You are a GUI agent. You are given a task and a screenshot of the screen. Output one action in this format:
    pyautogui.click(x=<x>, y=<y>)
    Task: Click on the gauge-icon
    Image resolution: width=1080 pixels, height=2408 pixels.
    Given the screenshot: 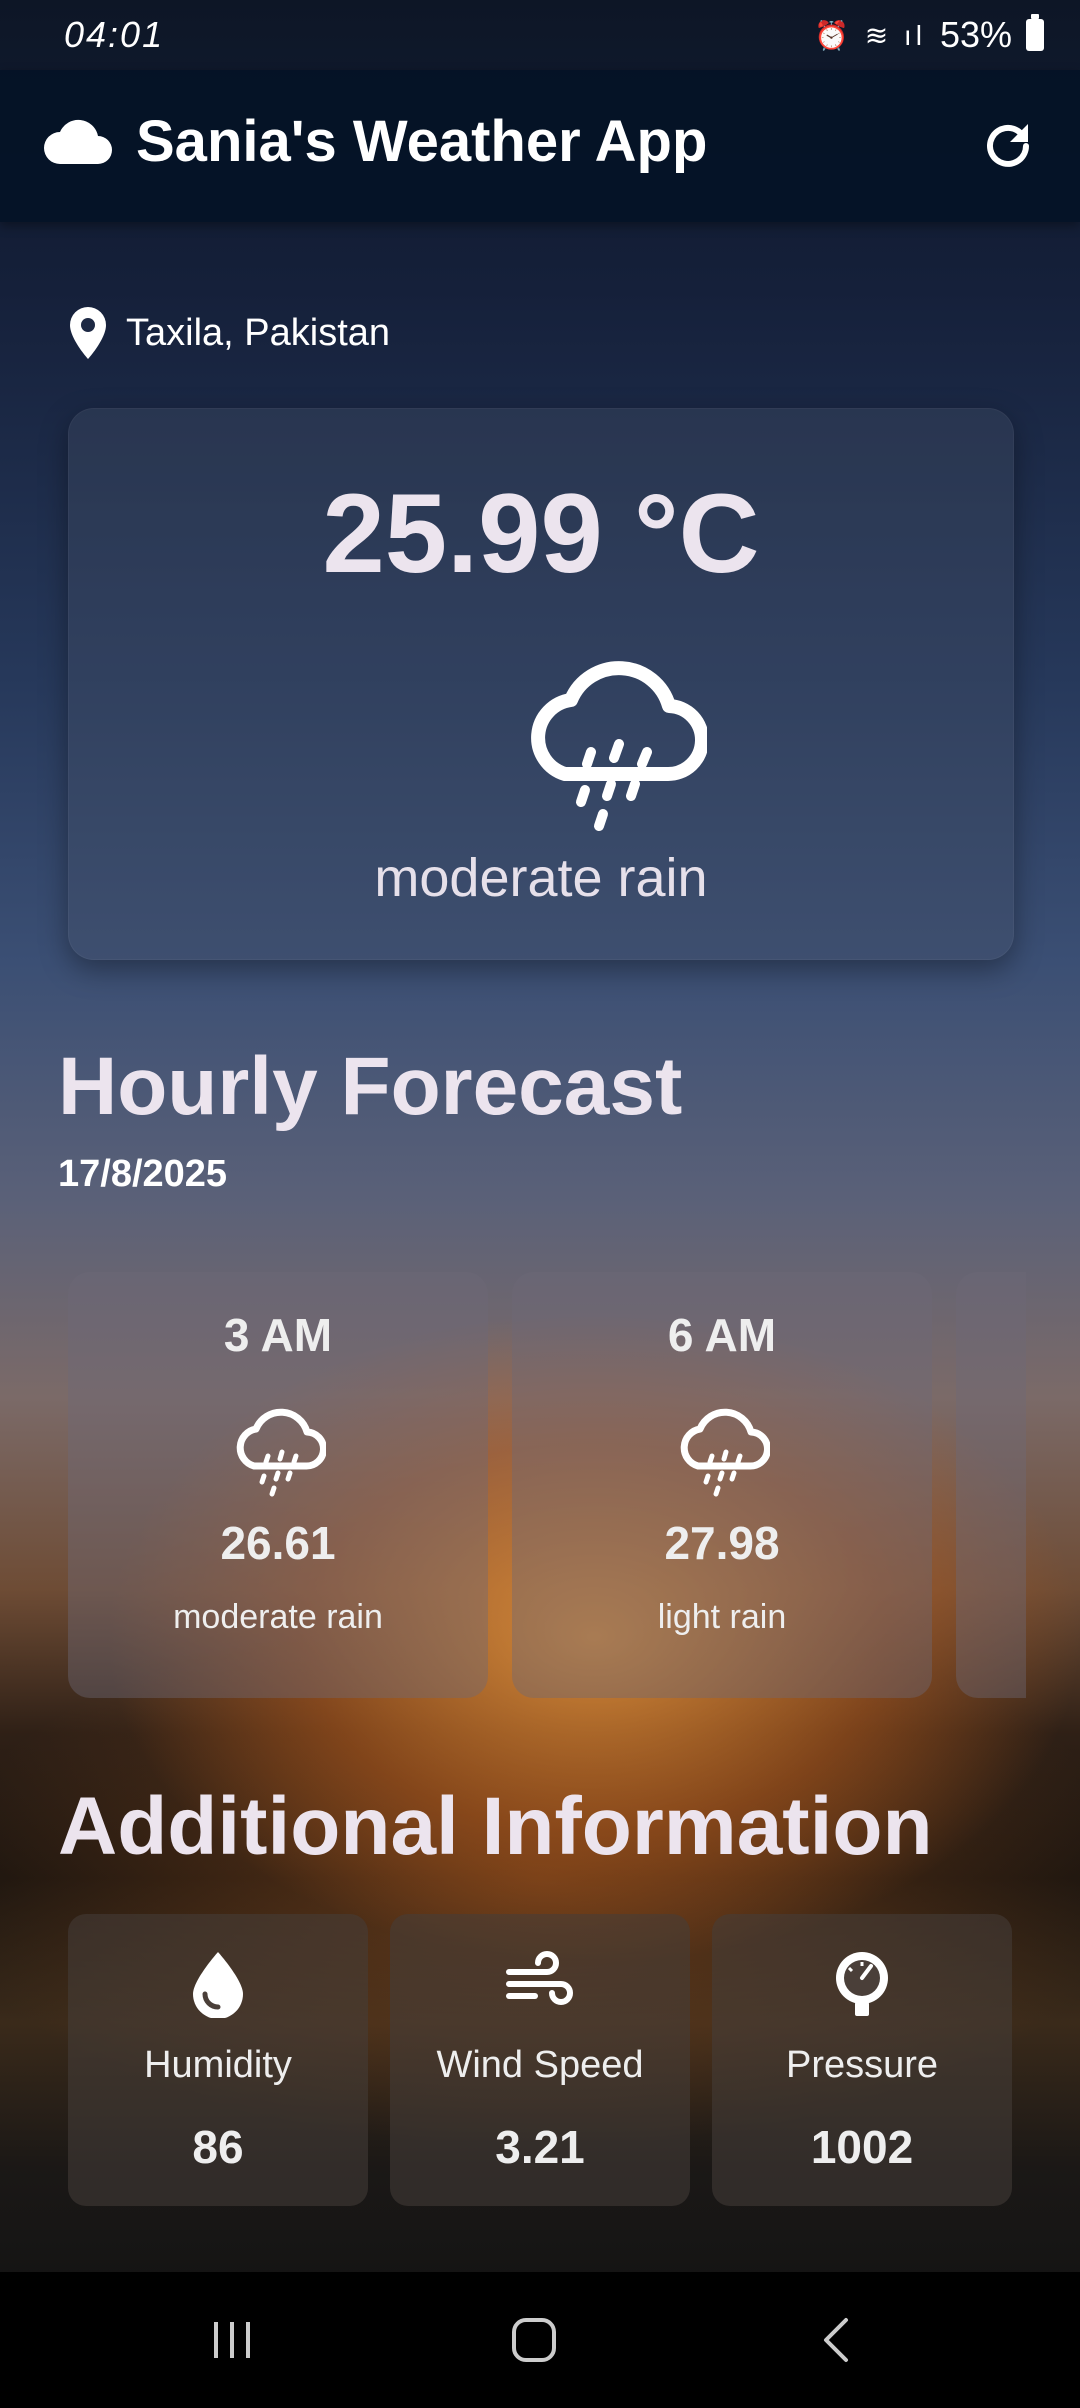 What is the action you would take?
    pyautogui.click(x=862, y=1984)
    